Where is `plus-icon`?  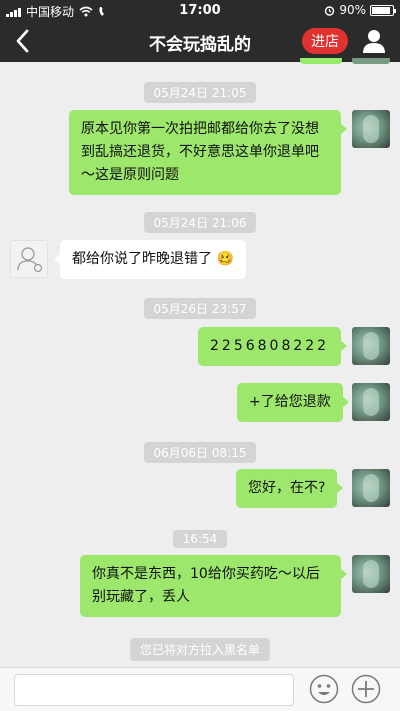
plus-icon is located at coordinates (366, 689).